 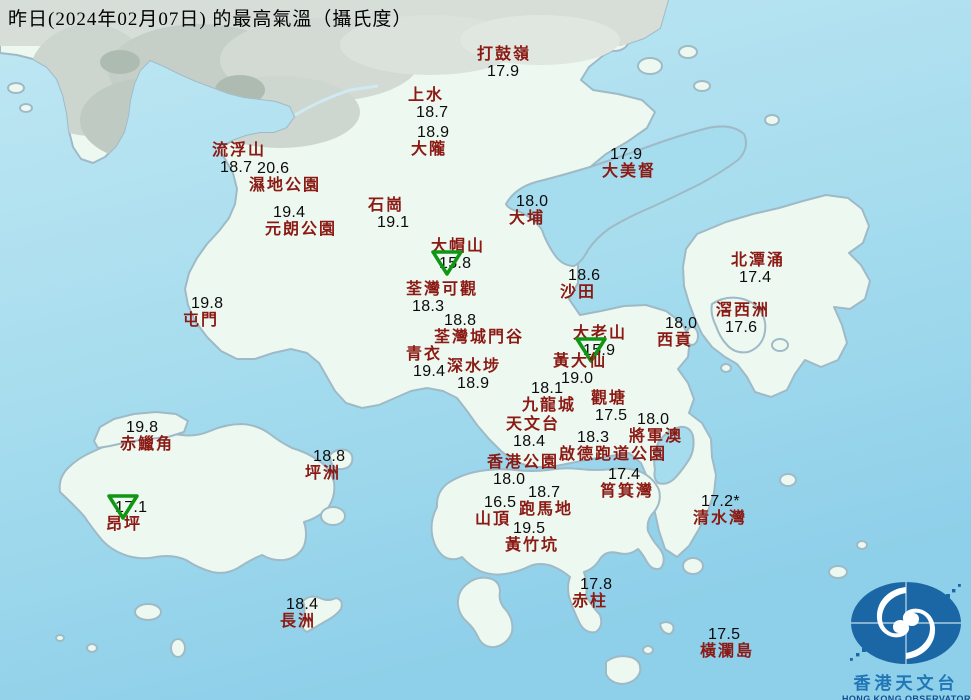 What do you see at coordinates (239, 150) in the screenshot?
I see `station-name: 流浮山` at bounding box center [239, 150].